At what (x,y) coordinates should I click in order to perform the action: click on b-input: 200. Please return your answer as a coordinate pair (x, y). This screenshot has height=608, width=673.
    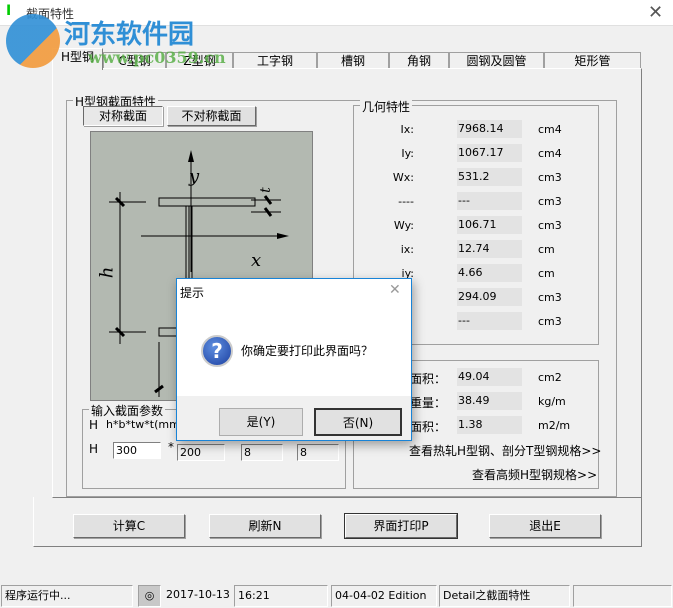
    Looking at the image, I should click on (201, 452).